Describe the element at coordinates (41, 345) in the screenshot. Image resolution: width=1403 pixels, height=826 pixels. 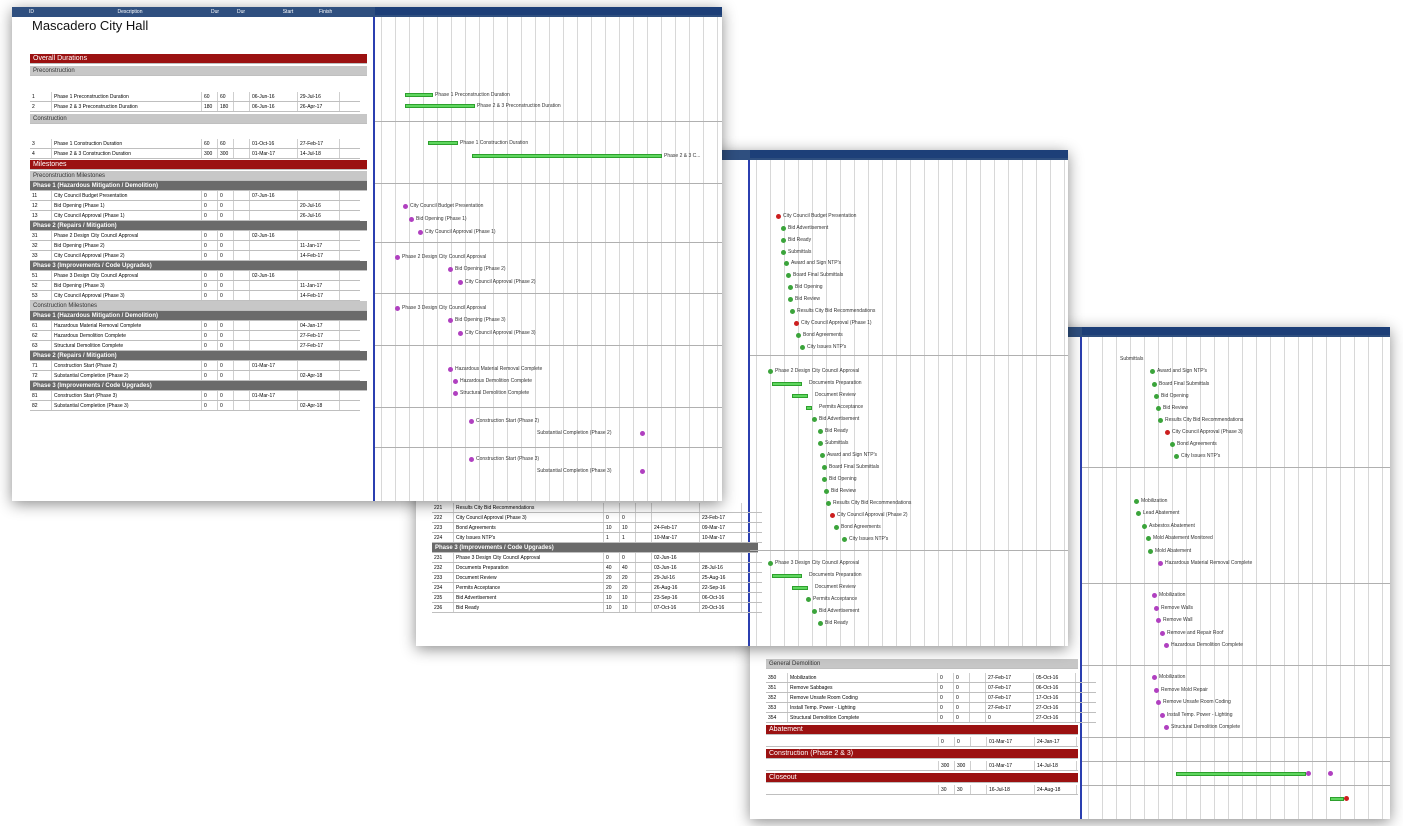
I see `cell-id: 63` at that location.